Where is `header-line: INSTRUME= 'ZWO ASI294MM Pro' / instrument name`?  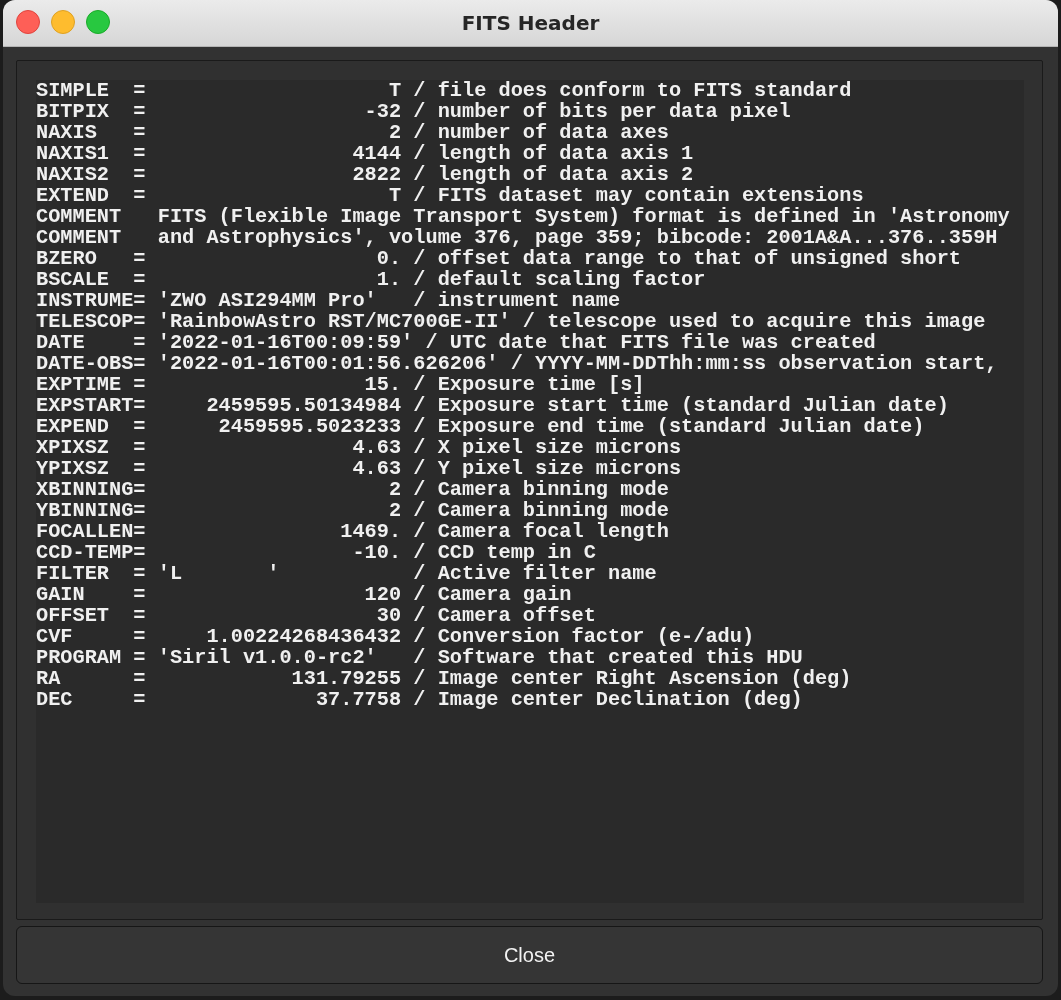
header-line: INSTRUME= 'ZWO ASI294MM Pro' / instrument name is located at coordinates (329, 300).